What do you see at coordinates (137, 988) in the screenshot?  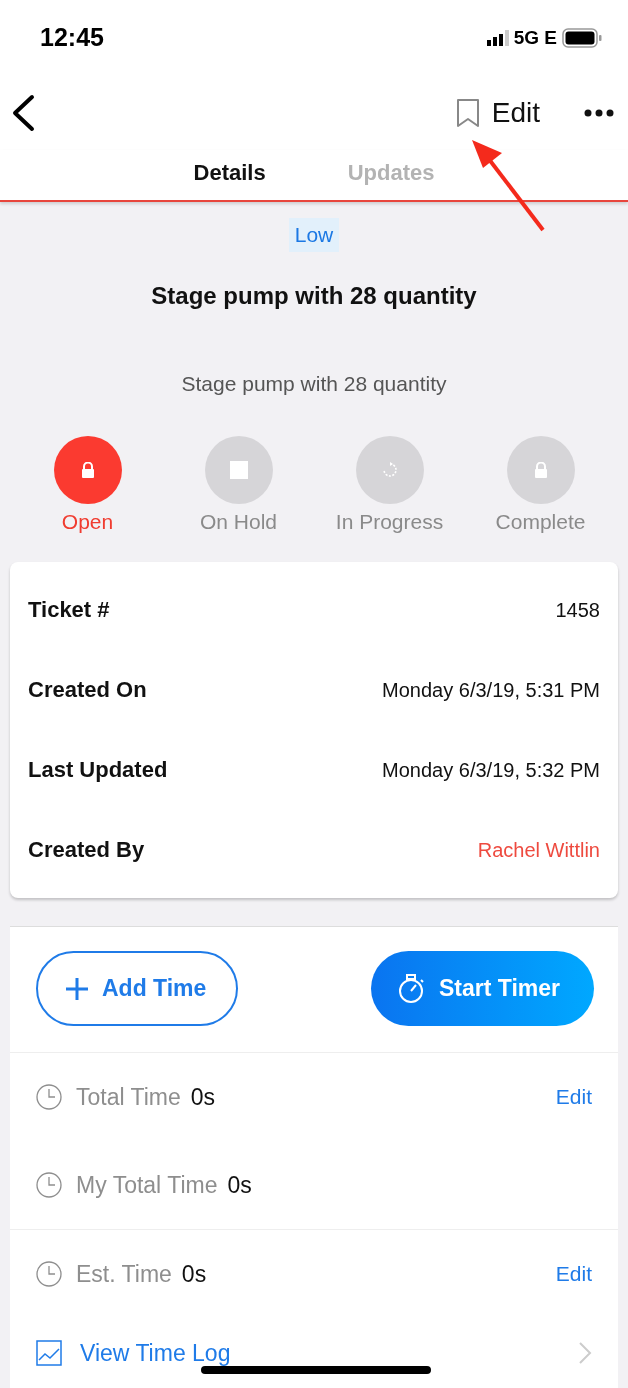 I see `add-time-button: Add Time` at bounding box center [137, 988].